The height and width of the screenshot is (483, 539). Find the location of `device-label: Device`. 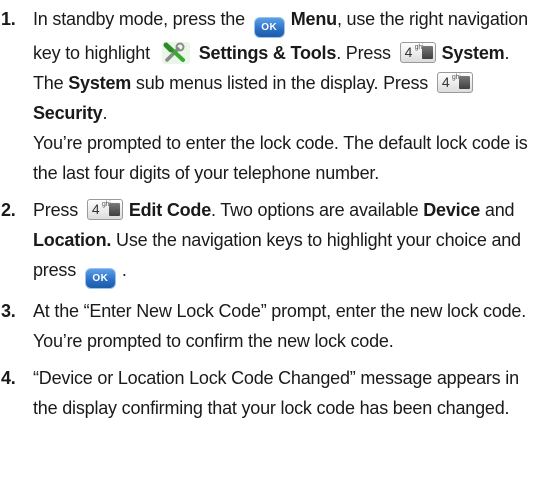

device-label: Device is located at coordinates (452, 210).